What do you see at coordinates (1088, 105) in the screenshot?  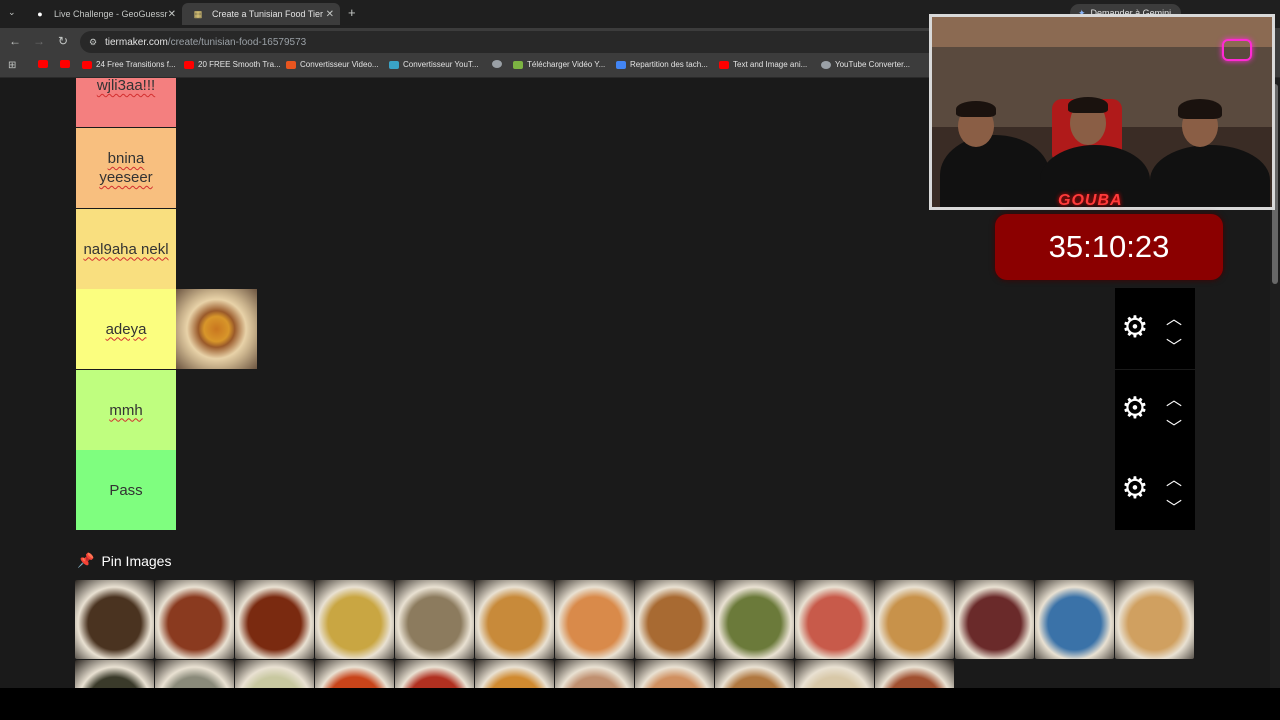 I see `streamer-center-hair` at bounding box center [1088, 105].